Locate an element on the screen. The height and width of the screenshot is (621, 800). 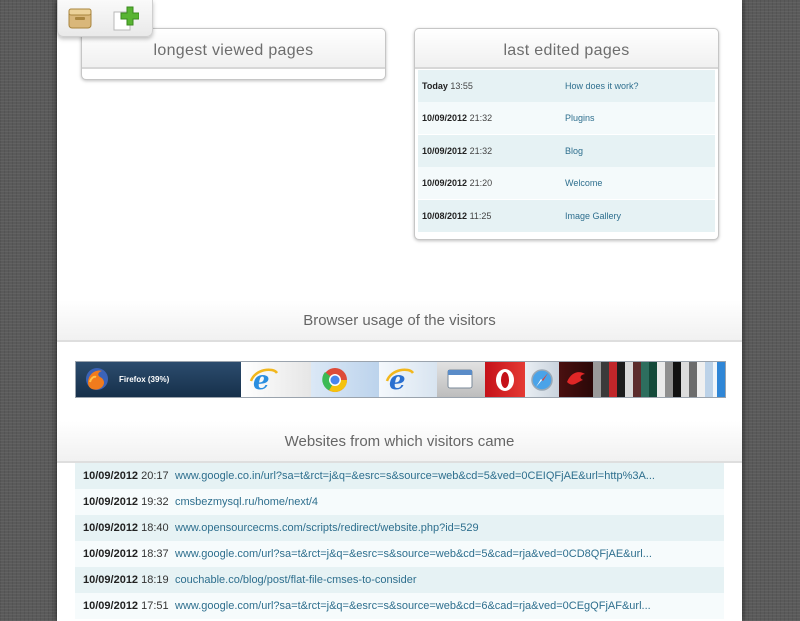
edited-row: Today 13:55 How does it work? is located at coordinates (566, 86).